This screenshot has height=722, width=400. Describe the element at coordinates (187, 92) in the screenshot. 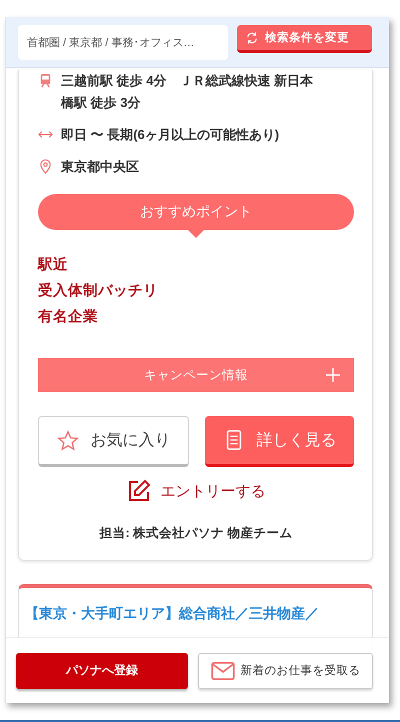

I see `job-detail-text: 三越前駅 徒歩 4分 ＪＲ総武線快速 新日本橋駅 徒歩 3分` at that location.